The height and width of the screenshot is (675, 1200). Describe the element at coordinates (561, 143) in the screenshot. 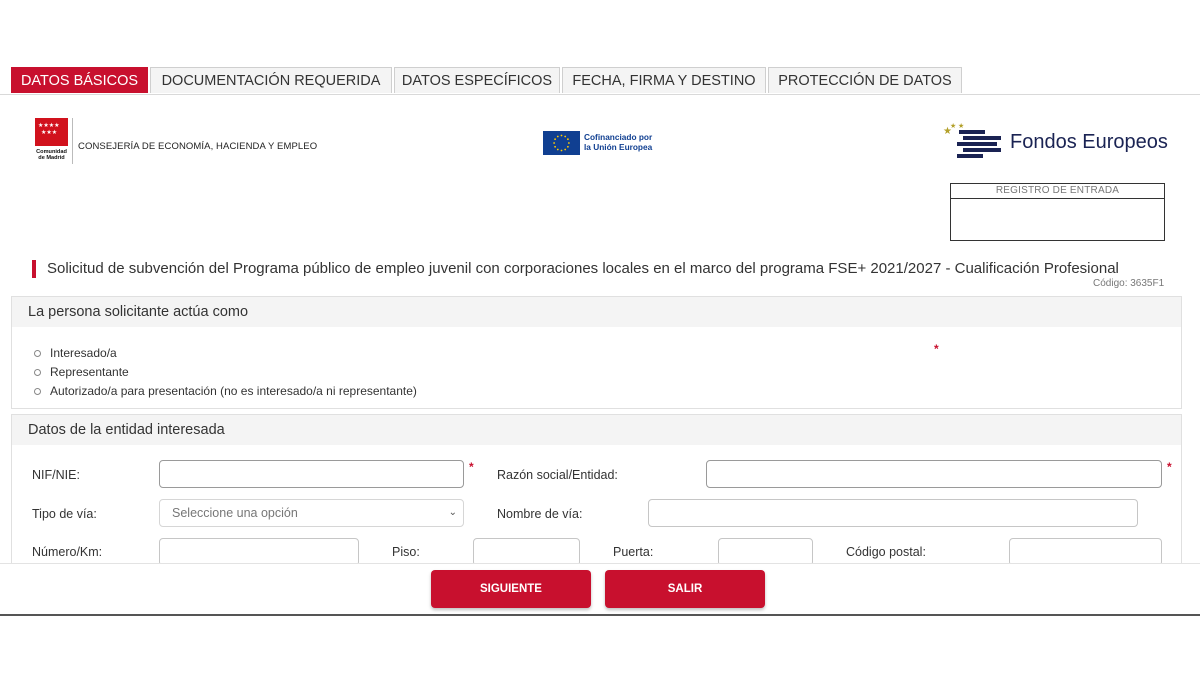

I see `eu-flag-icon` at that location.